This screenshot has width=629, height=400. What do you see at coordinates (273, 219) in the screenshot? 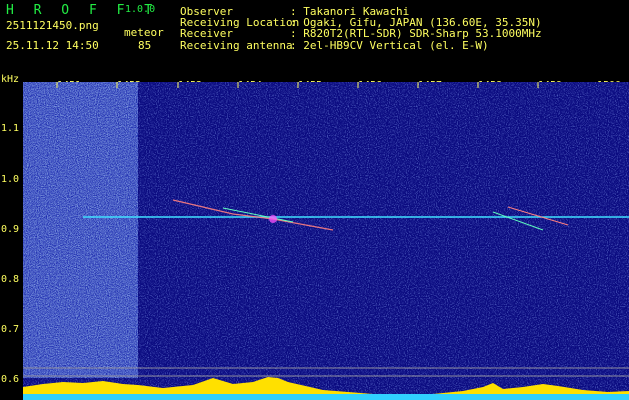
I see `meteor-head` at bounding box center [273, 219].